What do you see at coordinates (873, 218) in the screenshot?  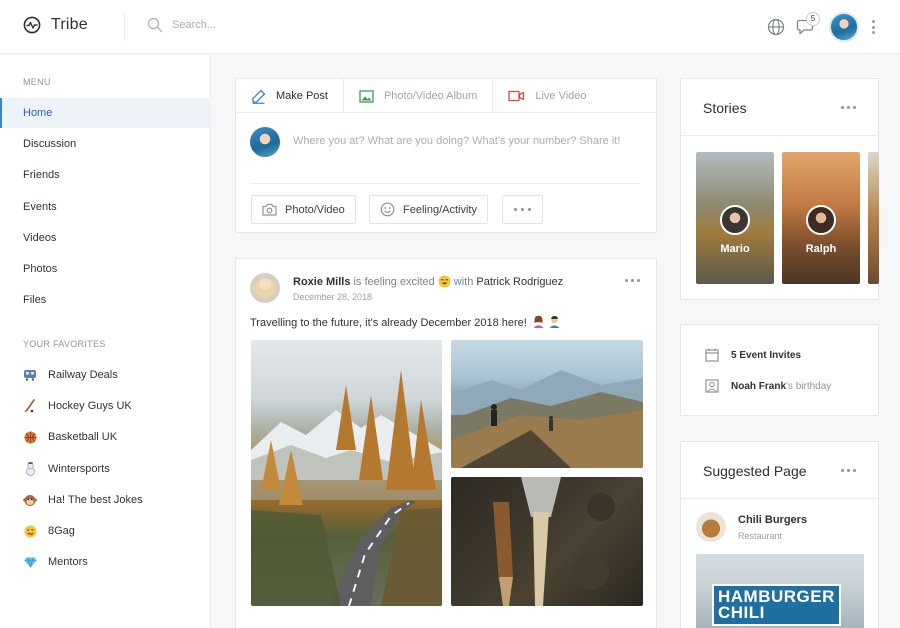 I see `story-partial` at bounding box center [873, 218].